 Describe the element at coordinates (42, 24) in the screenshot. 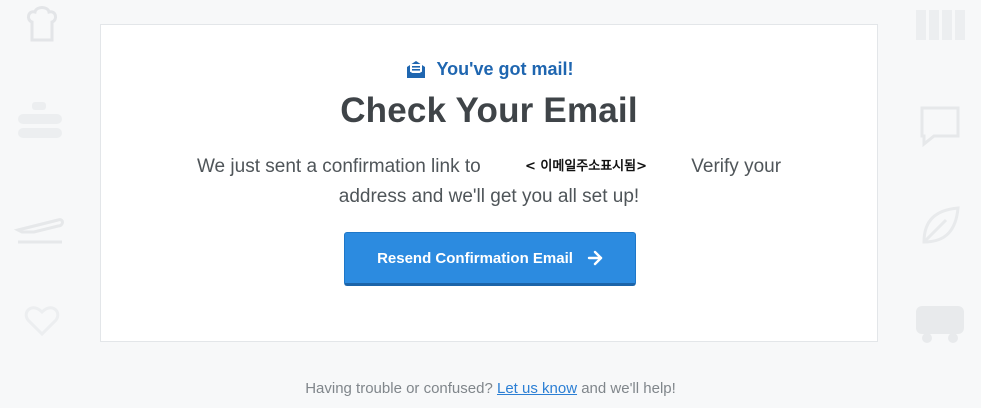

I see `chef-icon` at that location.